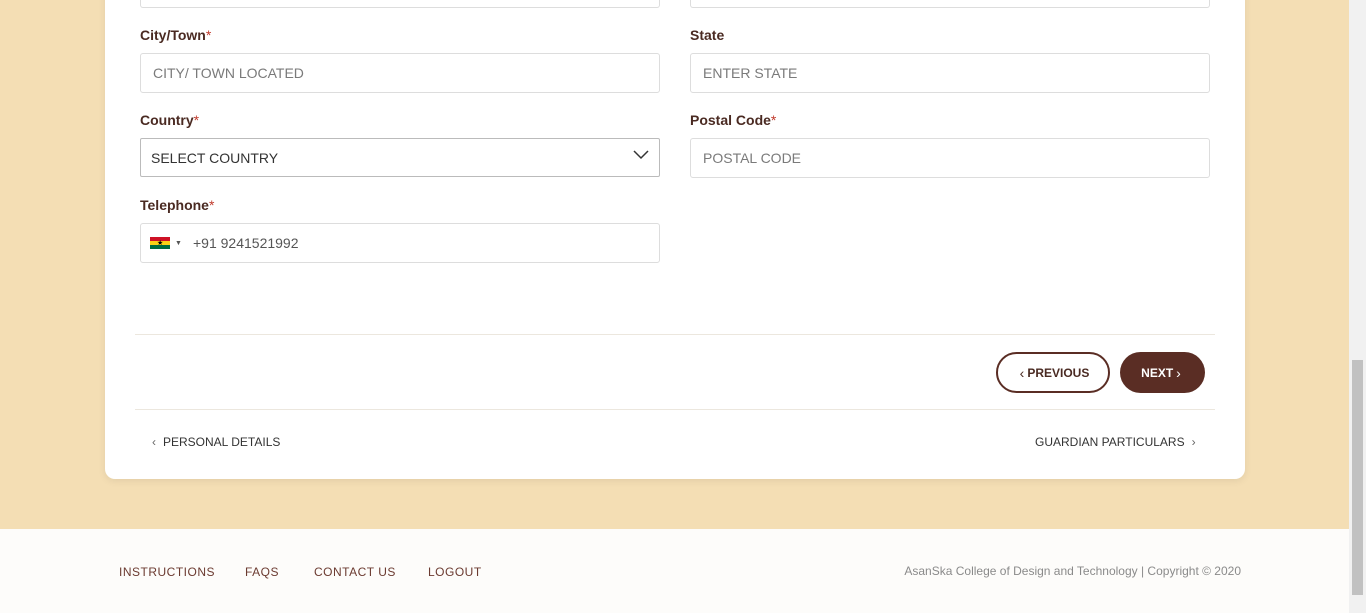 The height and width of the screenshot is (613, 1366). I want to click on prev-step-link: ‹ PERSONAL DETAILS, so click(216, 442).